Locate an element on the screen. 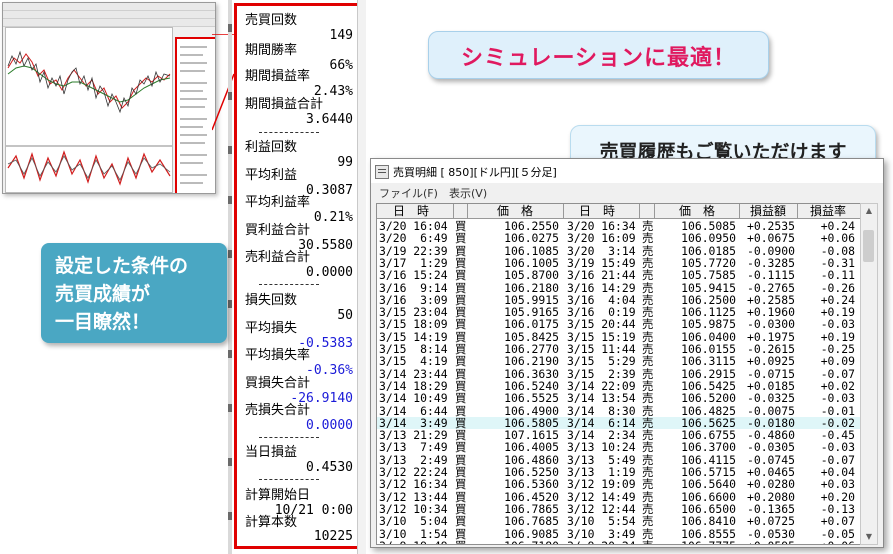  menu-view: 表示(V) is located at coordinates (468, 193).